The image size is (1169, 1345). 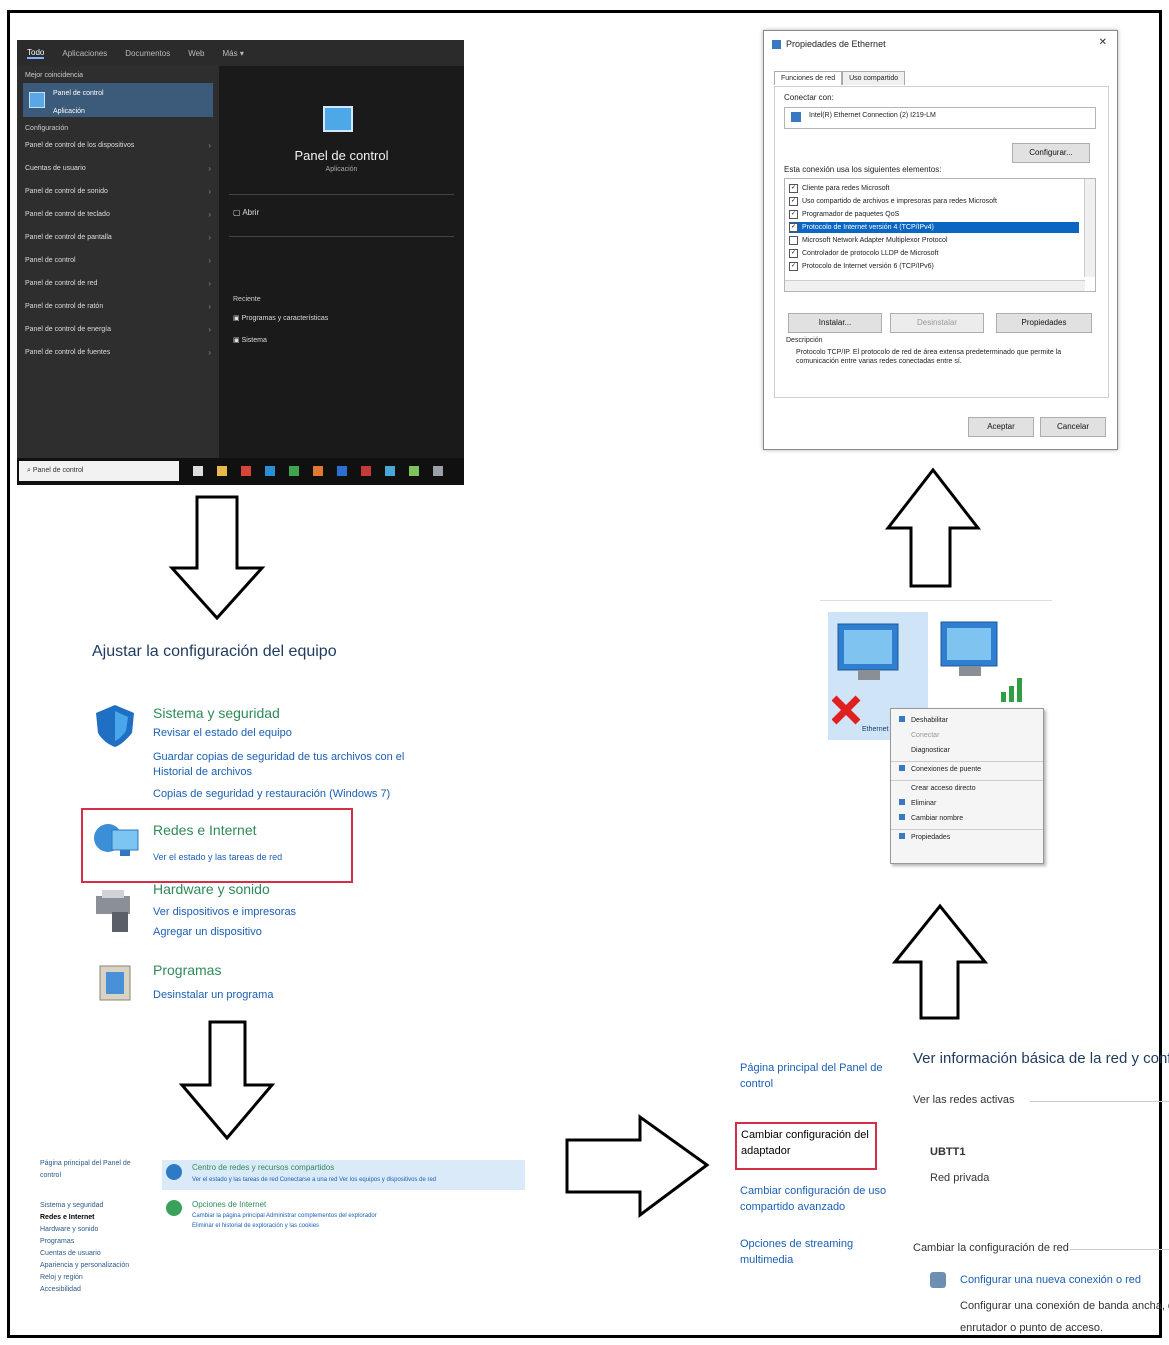 What do you see at coordinates (925, 735) in the screenshot?
I see `menu-item-connect: Conectar` at bounding box center [925, 735].